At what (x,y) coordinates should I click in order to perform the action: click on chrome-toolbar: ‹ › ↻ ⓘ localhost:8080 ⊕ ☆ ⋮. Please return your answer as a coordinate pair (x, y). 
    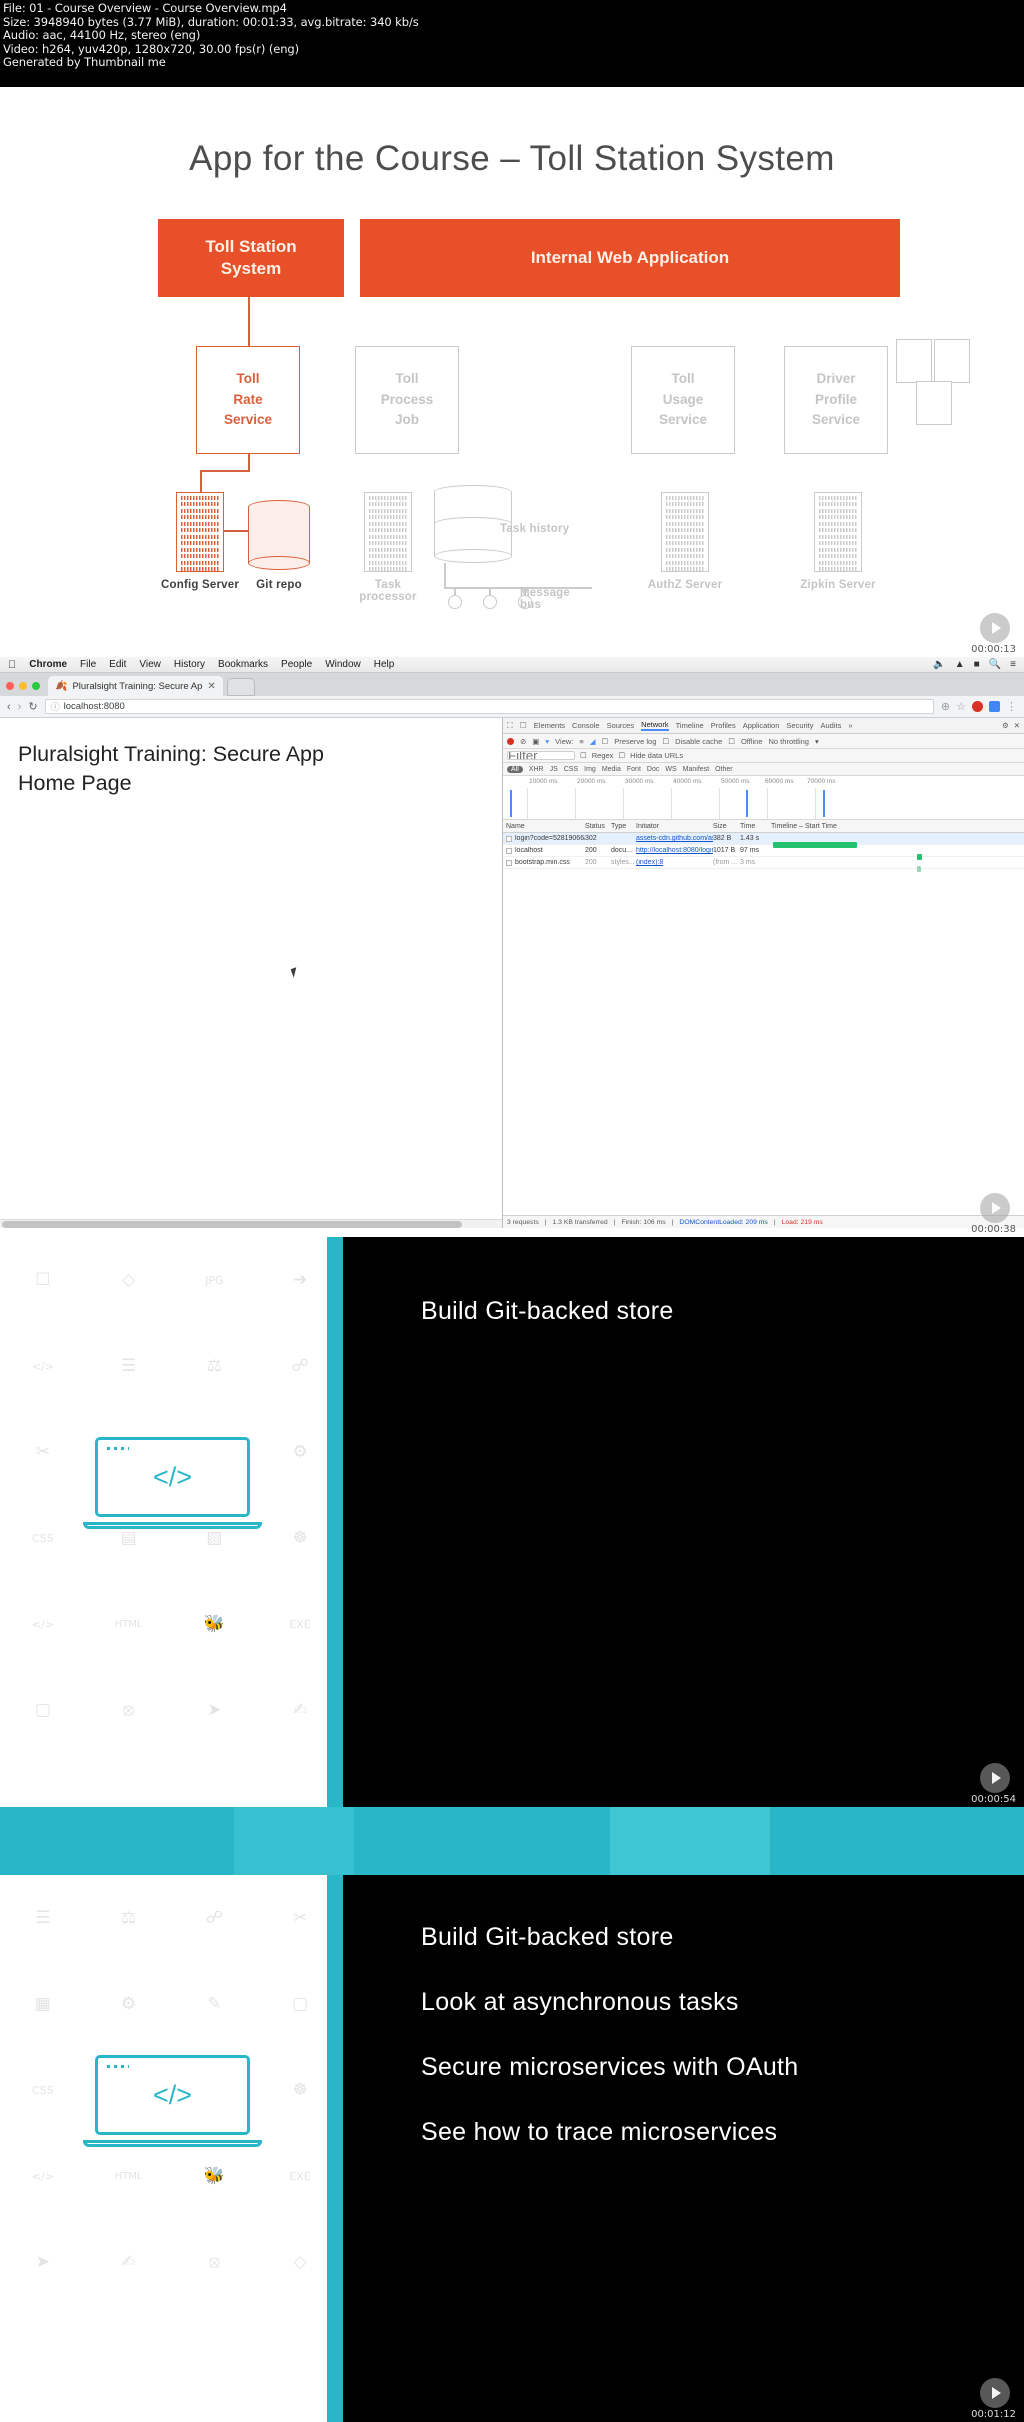
    Looking at the image, I should click on (512, 707).